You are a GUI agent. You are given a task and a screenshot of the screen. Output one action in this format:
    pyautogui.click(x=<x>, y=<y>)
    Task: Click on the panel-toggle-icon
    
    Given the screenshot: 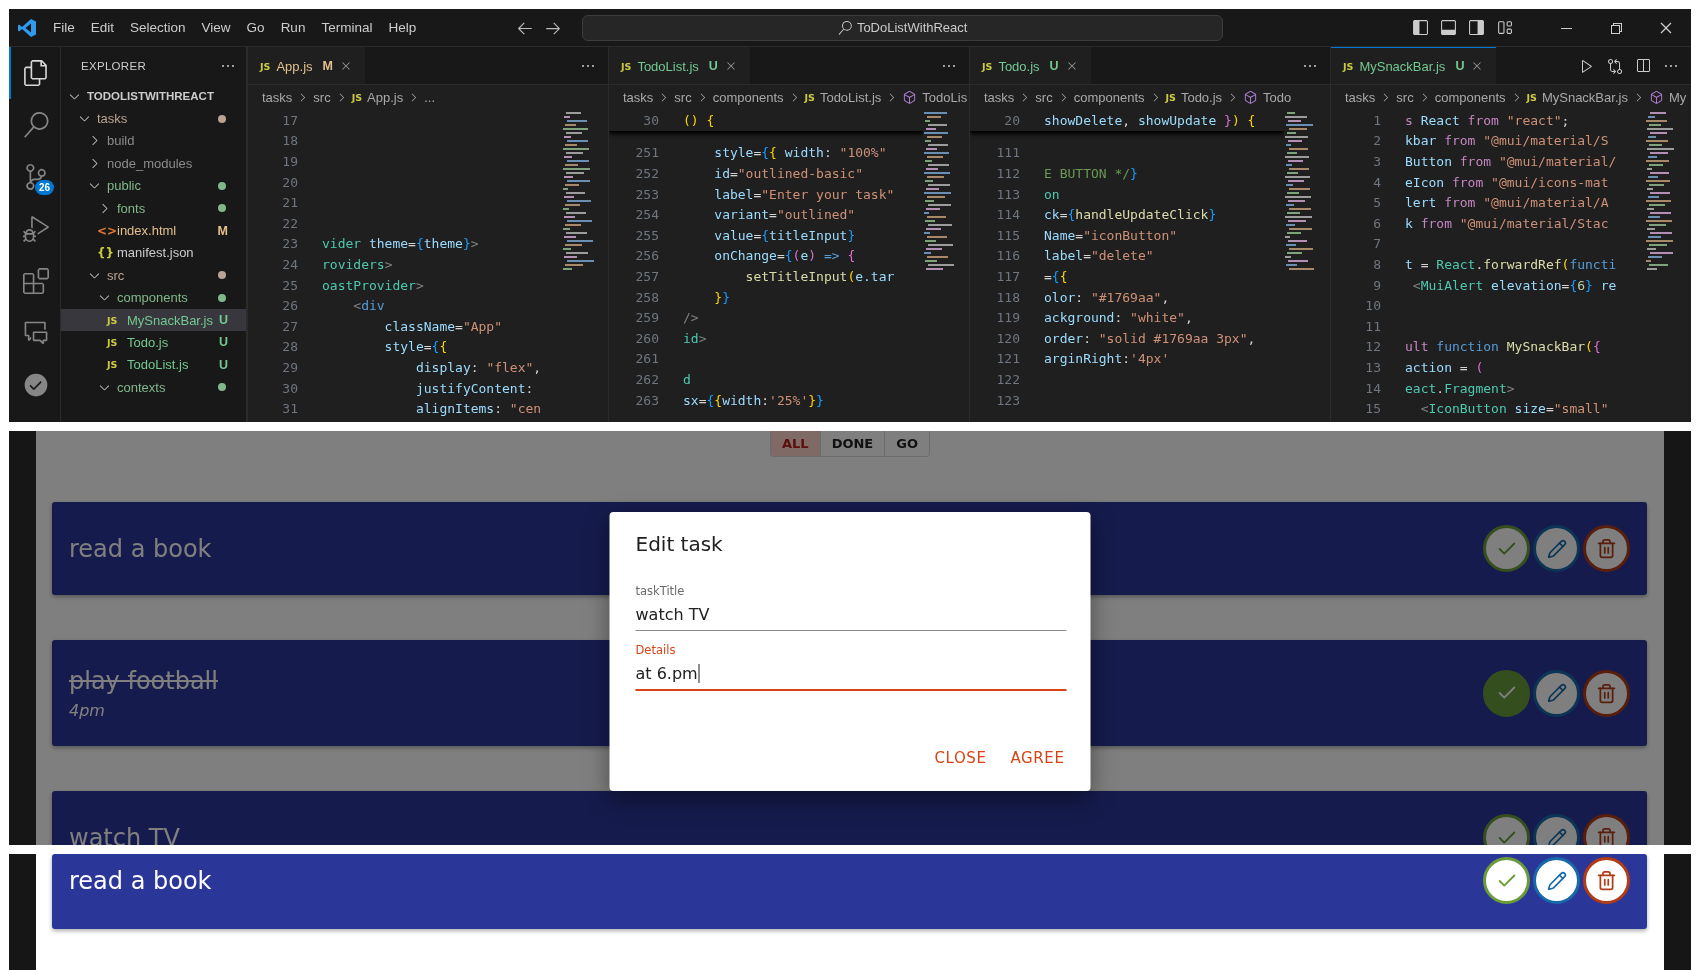 What is the action you would take?
    pyautogui.click(x=1448, y=27)
    